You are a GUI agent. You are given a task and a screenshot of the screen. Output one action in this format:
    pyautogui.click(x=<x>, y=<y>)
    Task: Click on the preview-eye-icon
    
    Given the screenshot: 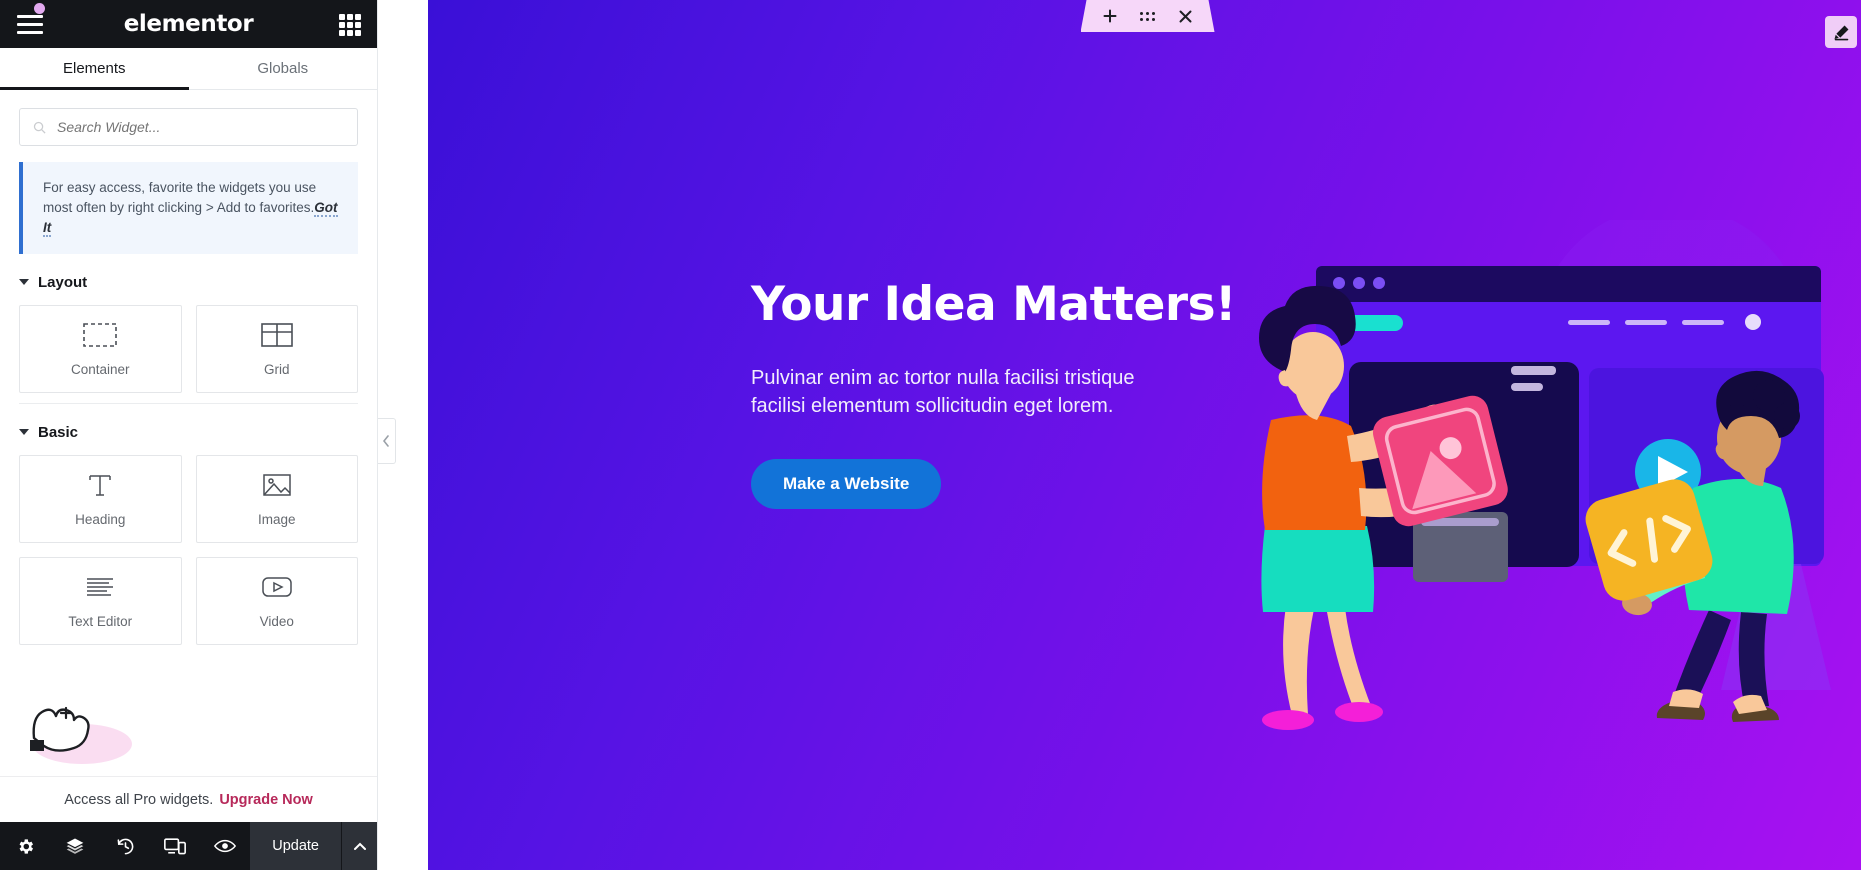 What is the action you would take?
    pyautogui.click(x=225, y=846)
    